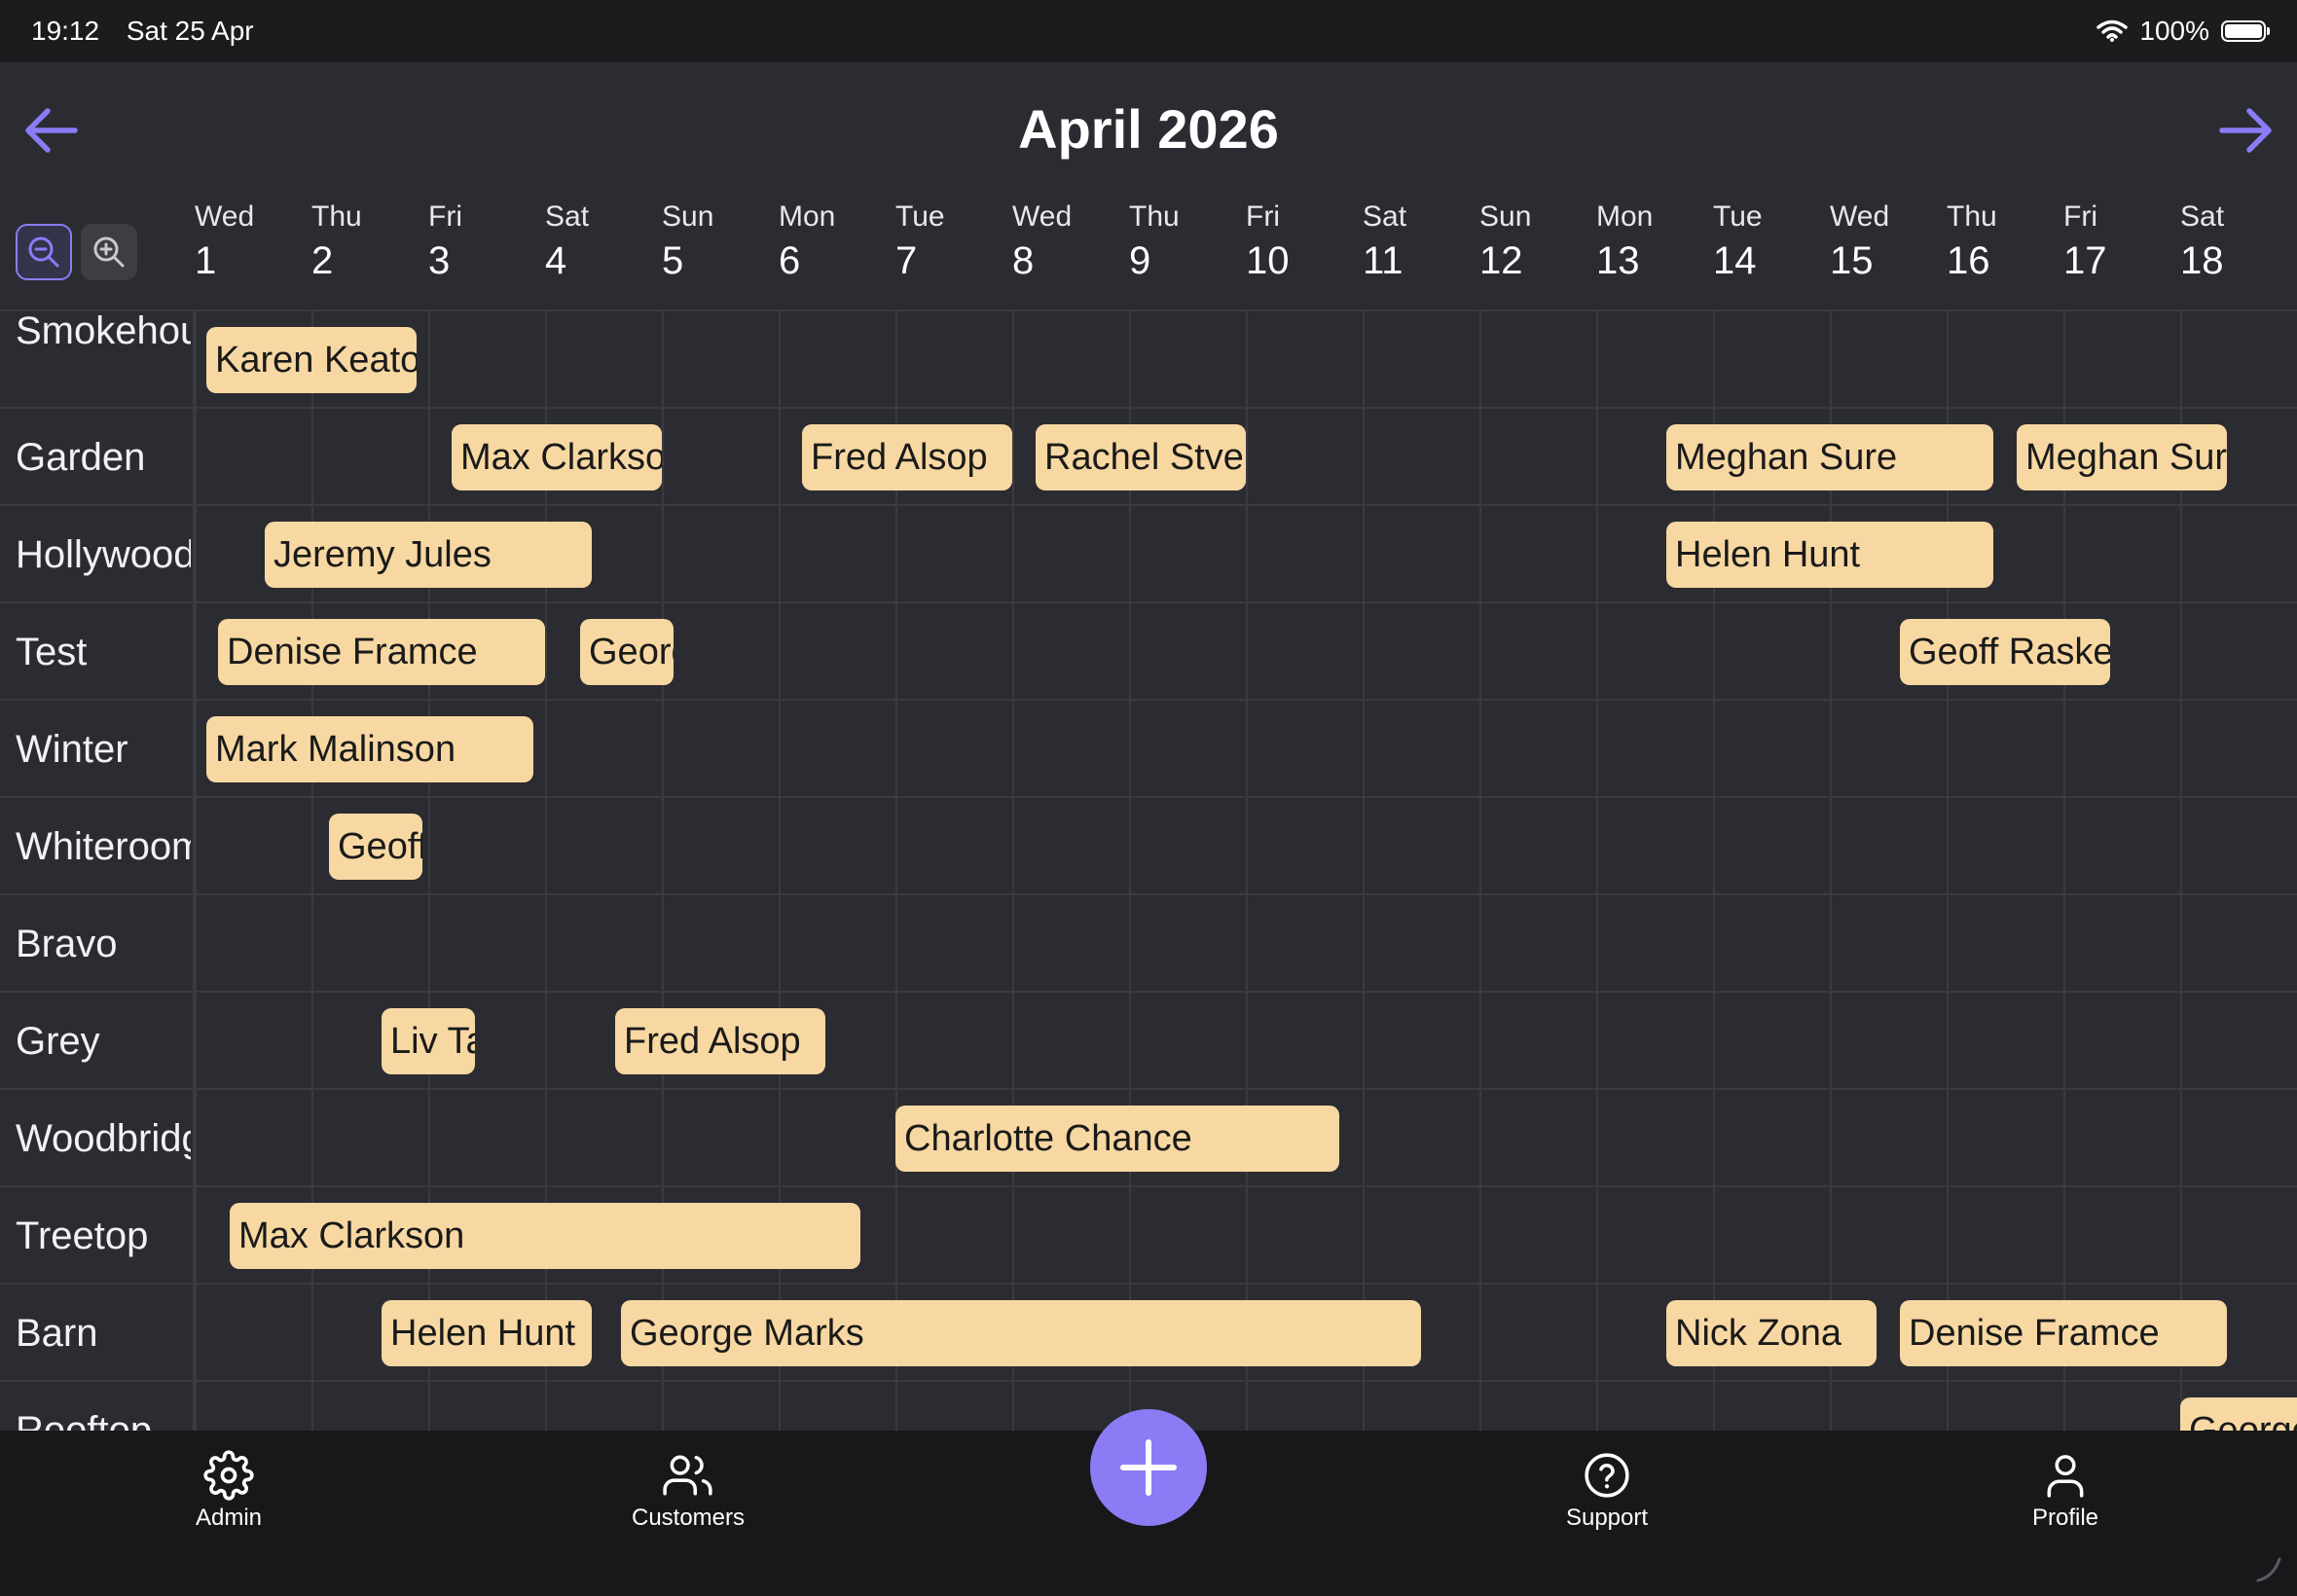 This screenshot has width=2297, height=1596. What do you see at coordinates (322, 260) in the screenshot?
I see `day-number: 2` at bounding box center [322, 260].